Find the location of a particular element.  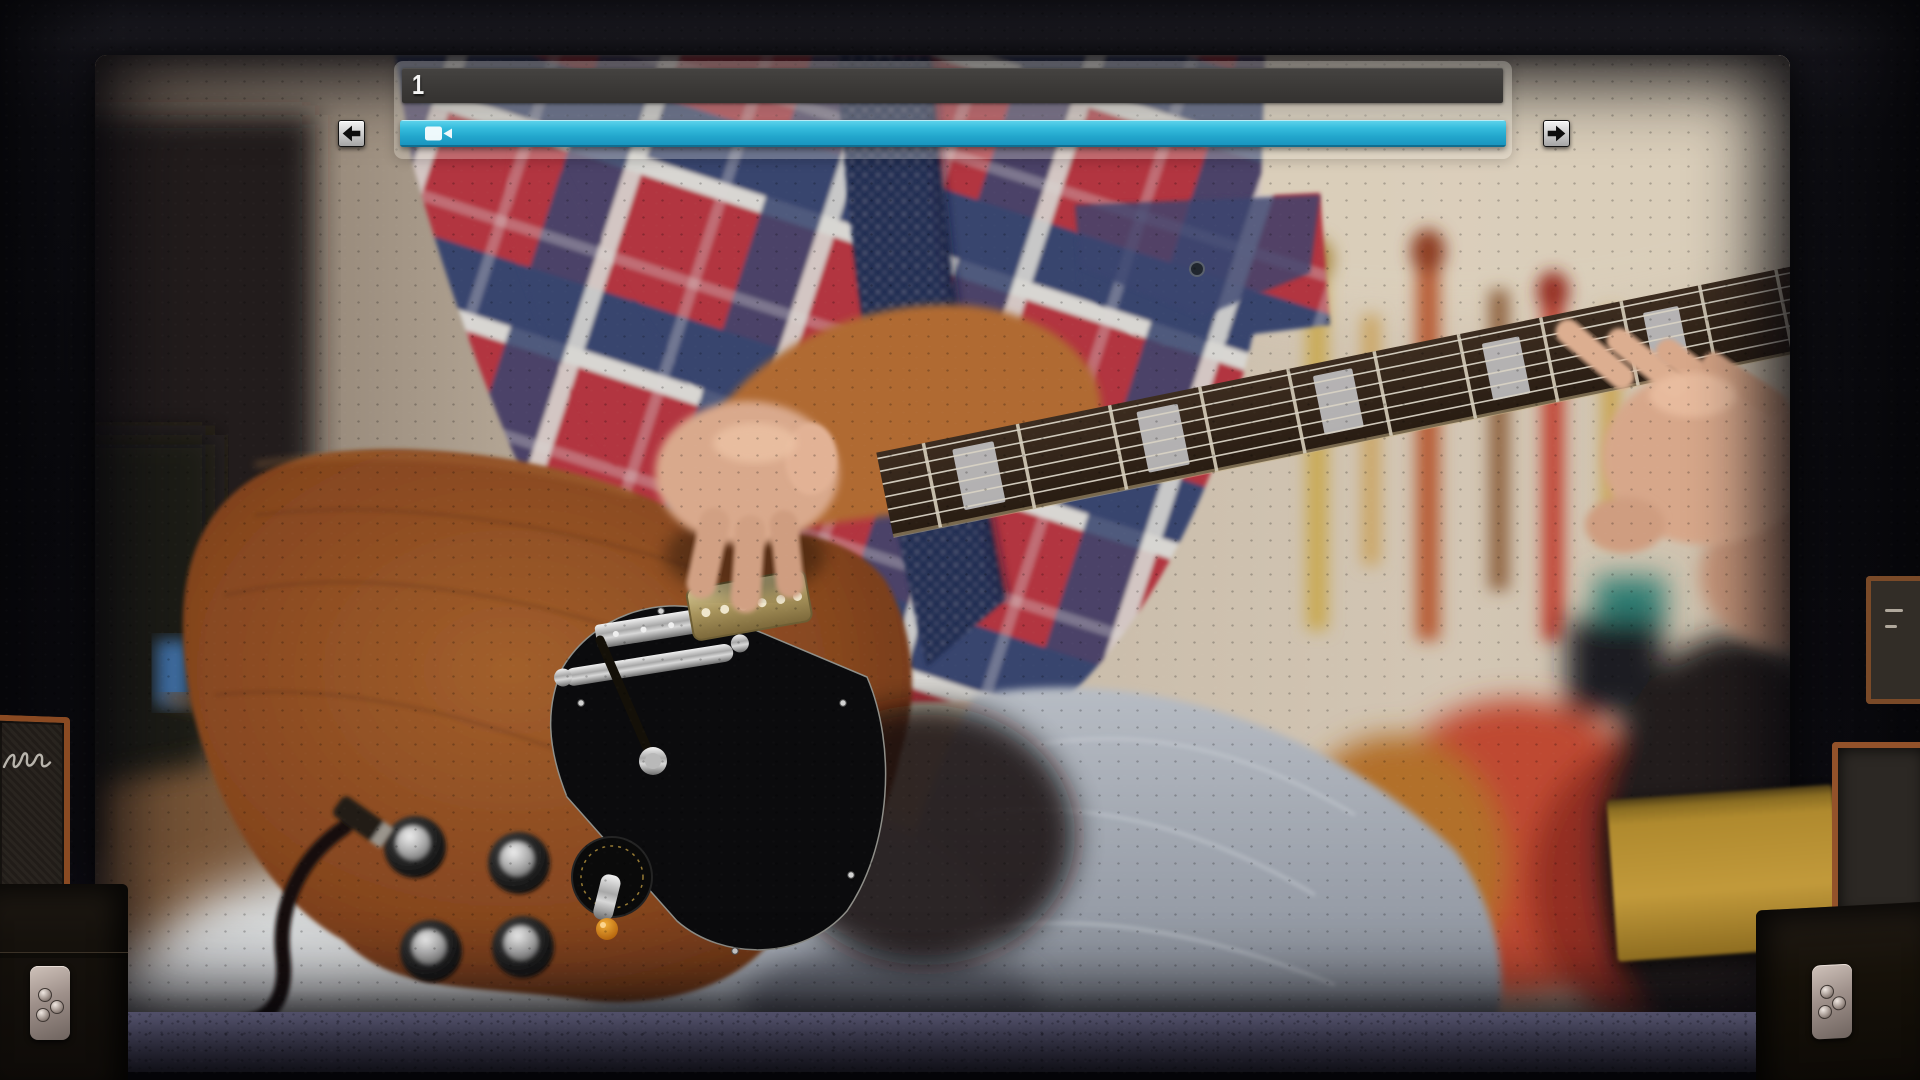

arrow-left-icon is located at coordinates (351, 133).